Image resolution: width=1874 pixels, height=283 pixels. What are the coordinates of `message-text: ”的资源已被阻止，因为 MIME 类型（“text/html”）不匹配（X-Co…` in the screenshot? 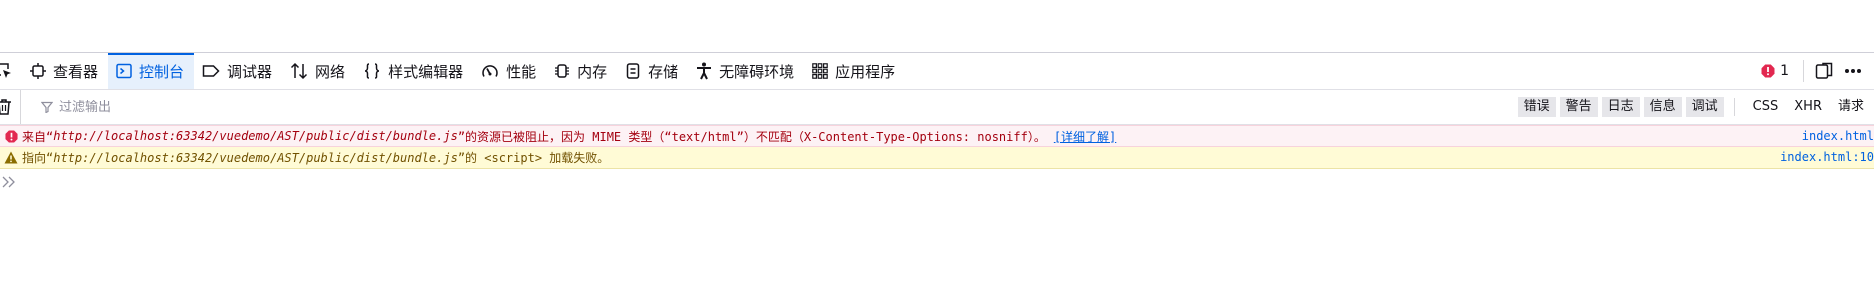 It's located at (751, 136).